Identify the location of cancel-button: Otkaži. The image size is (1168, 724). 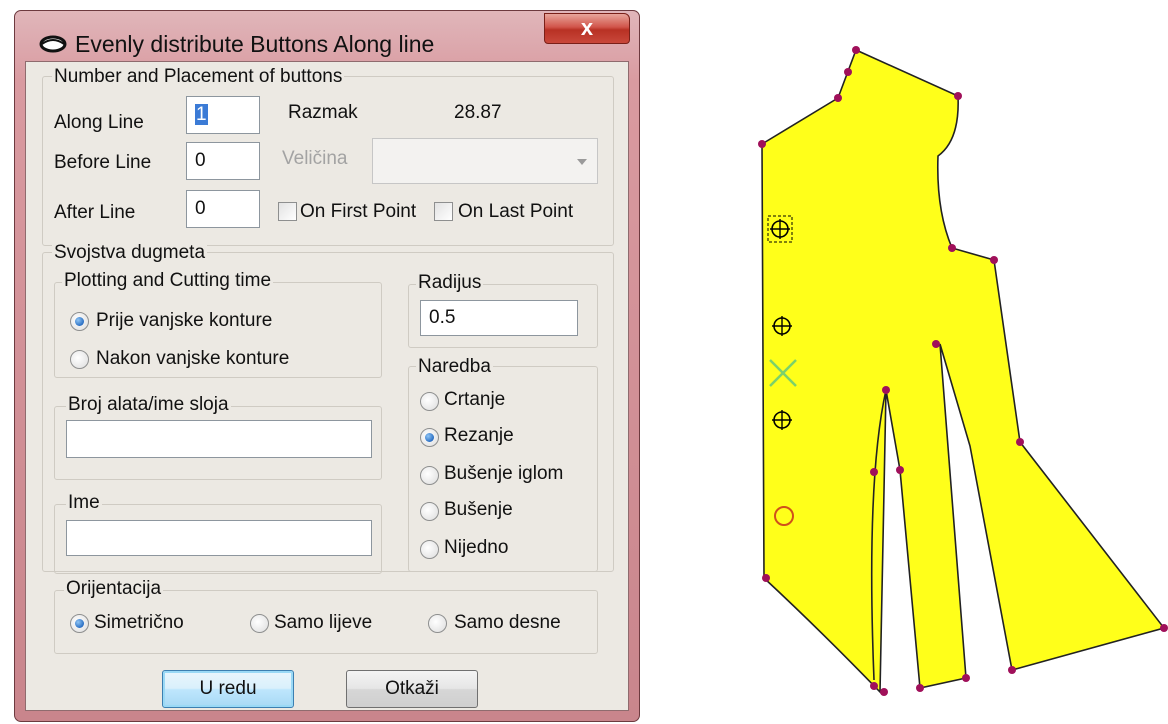
(412, 689).